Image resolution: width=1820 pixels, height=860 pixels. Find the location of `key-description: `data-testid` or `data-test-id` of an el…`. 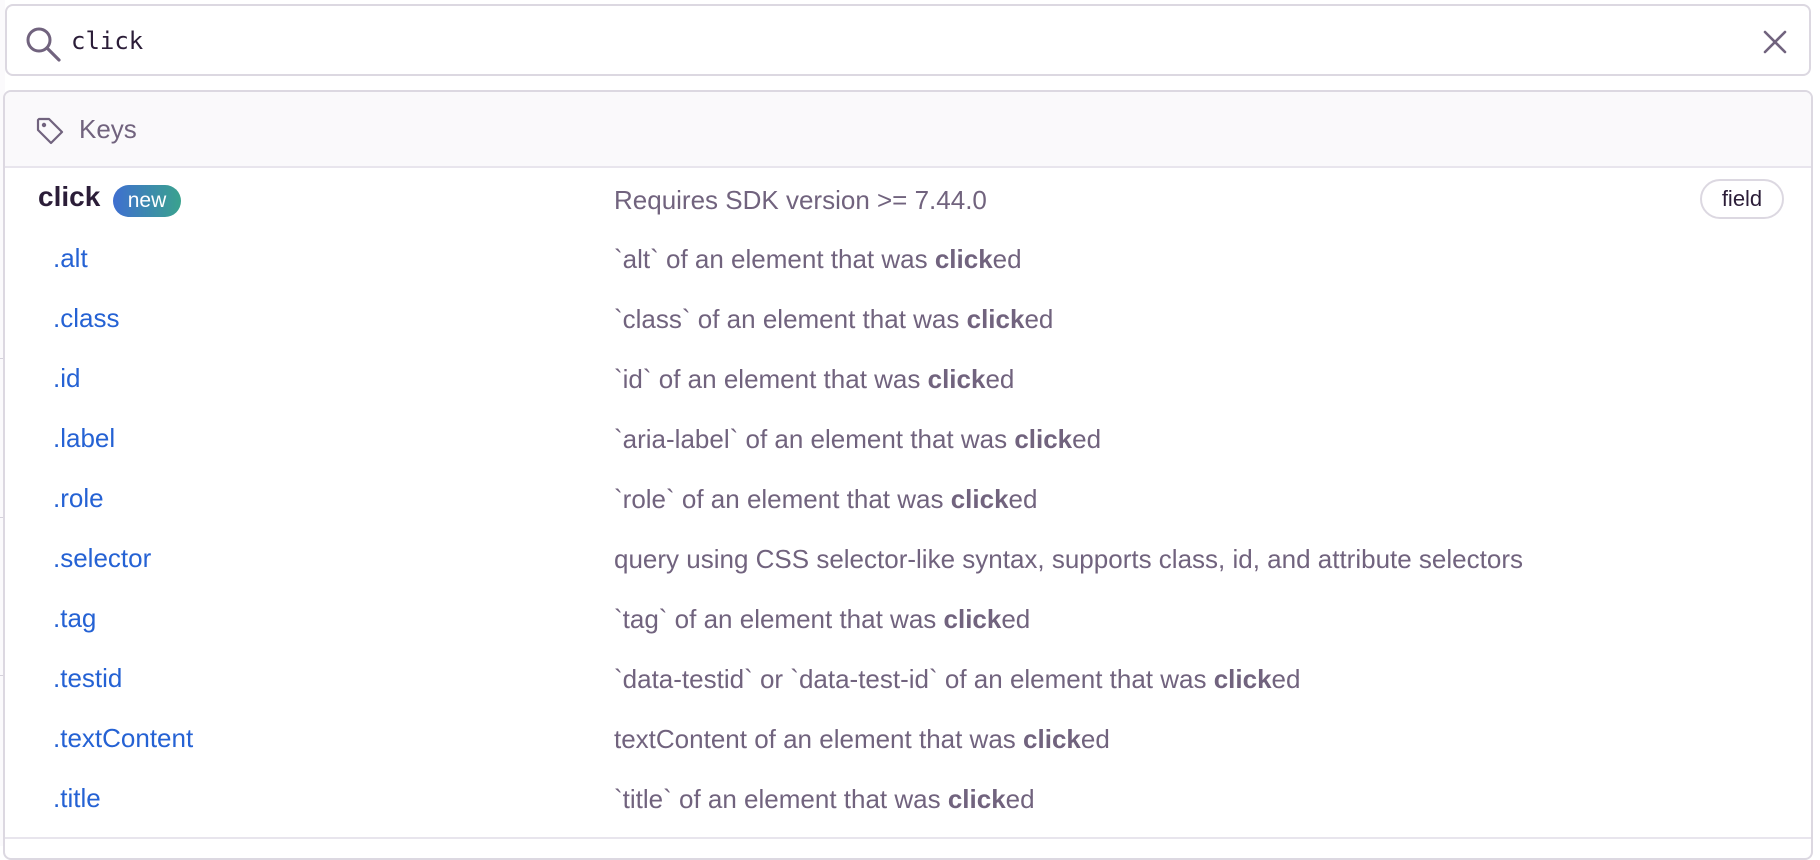

key-description: `data-testid` or `data-test-id` of an el… is located at coordinates (957, 679).